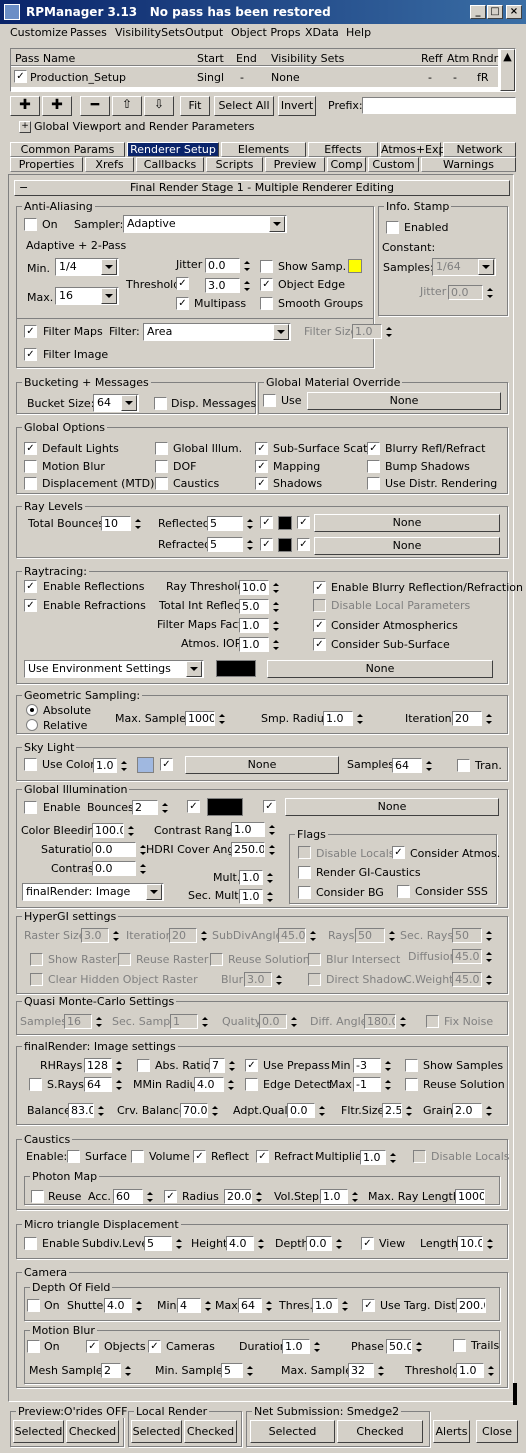  Describe the element at coordinates (317, 1347) in the screenshot. I see `duration-field-spinner-icon` at that location.